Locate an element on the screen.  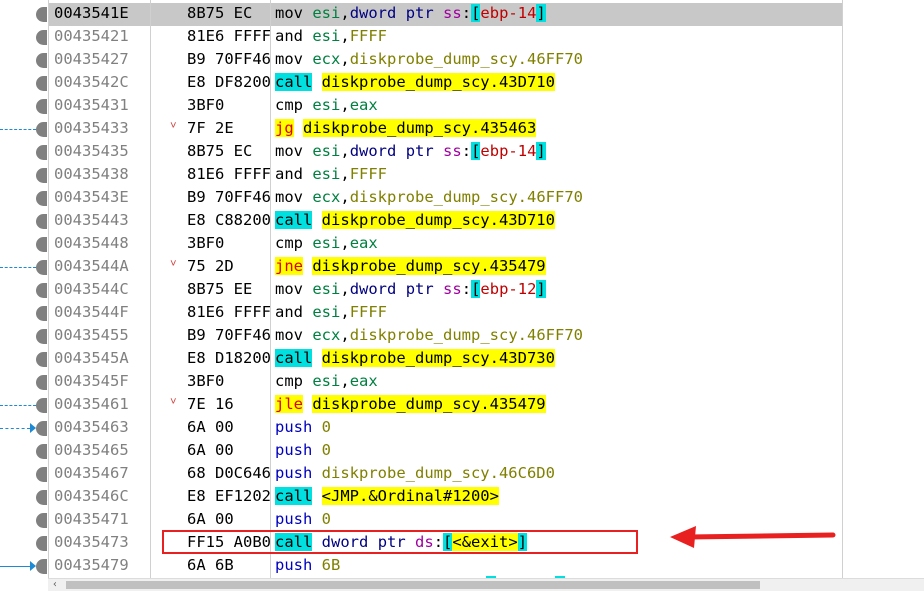
disassembly-cell: jne diskprobe_dump_scy.435479 is located at coordinates (410, 266).